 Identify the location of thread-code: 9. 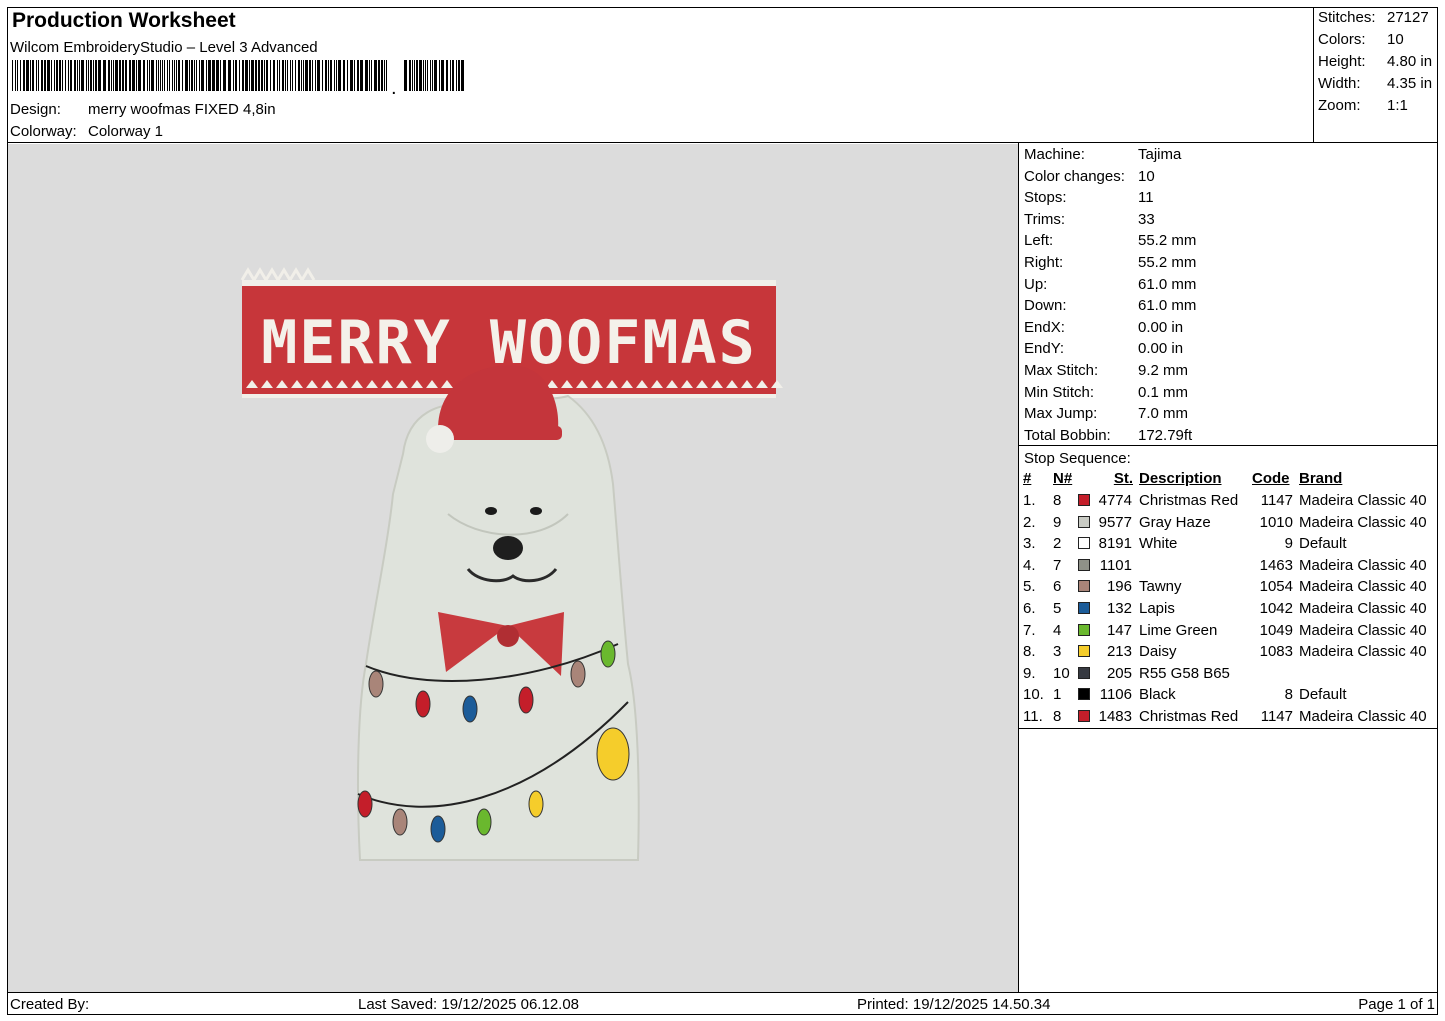
(1288, 544).